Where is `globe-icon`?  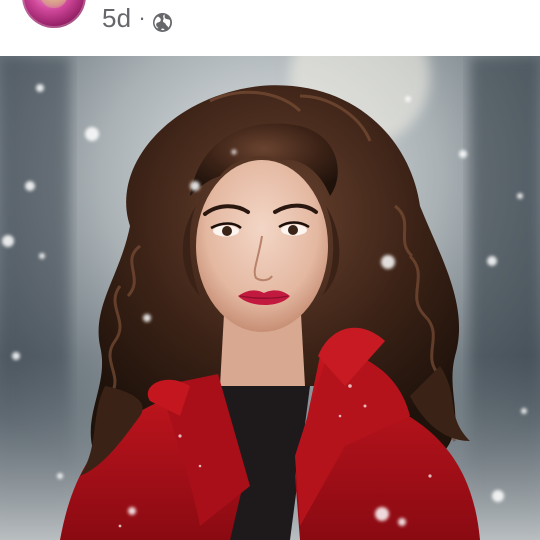
globe-icon is located at coordinates (162, 20).